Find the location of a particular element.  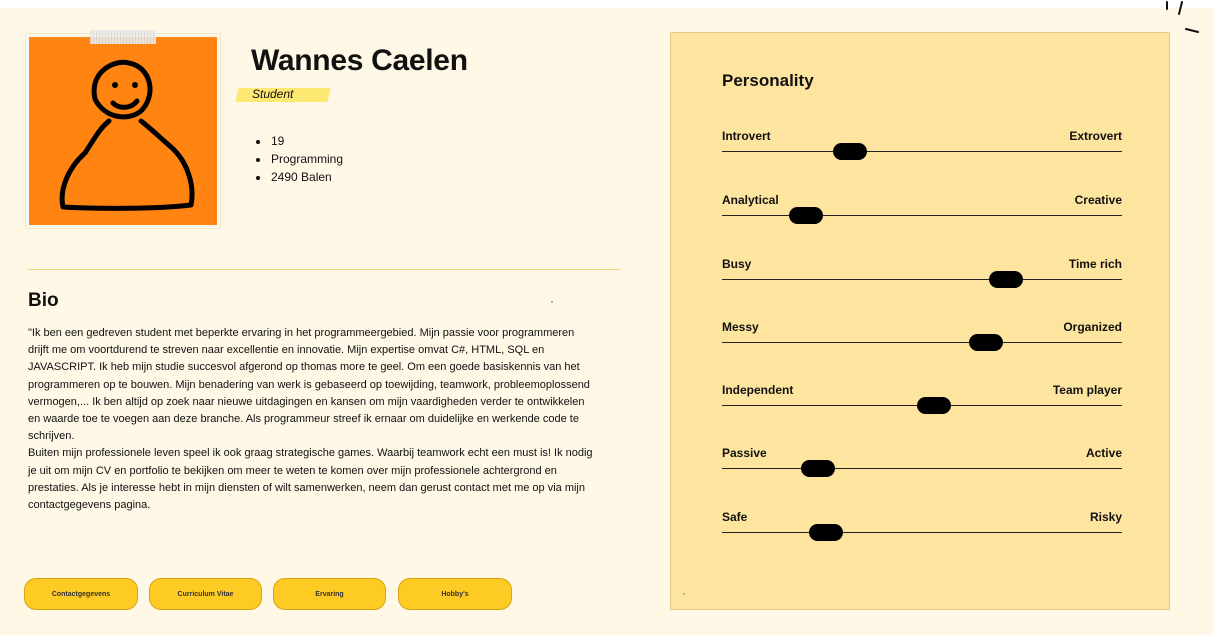

sparkle-marks-icon is located at coordinates (1182, 17).